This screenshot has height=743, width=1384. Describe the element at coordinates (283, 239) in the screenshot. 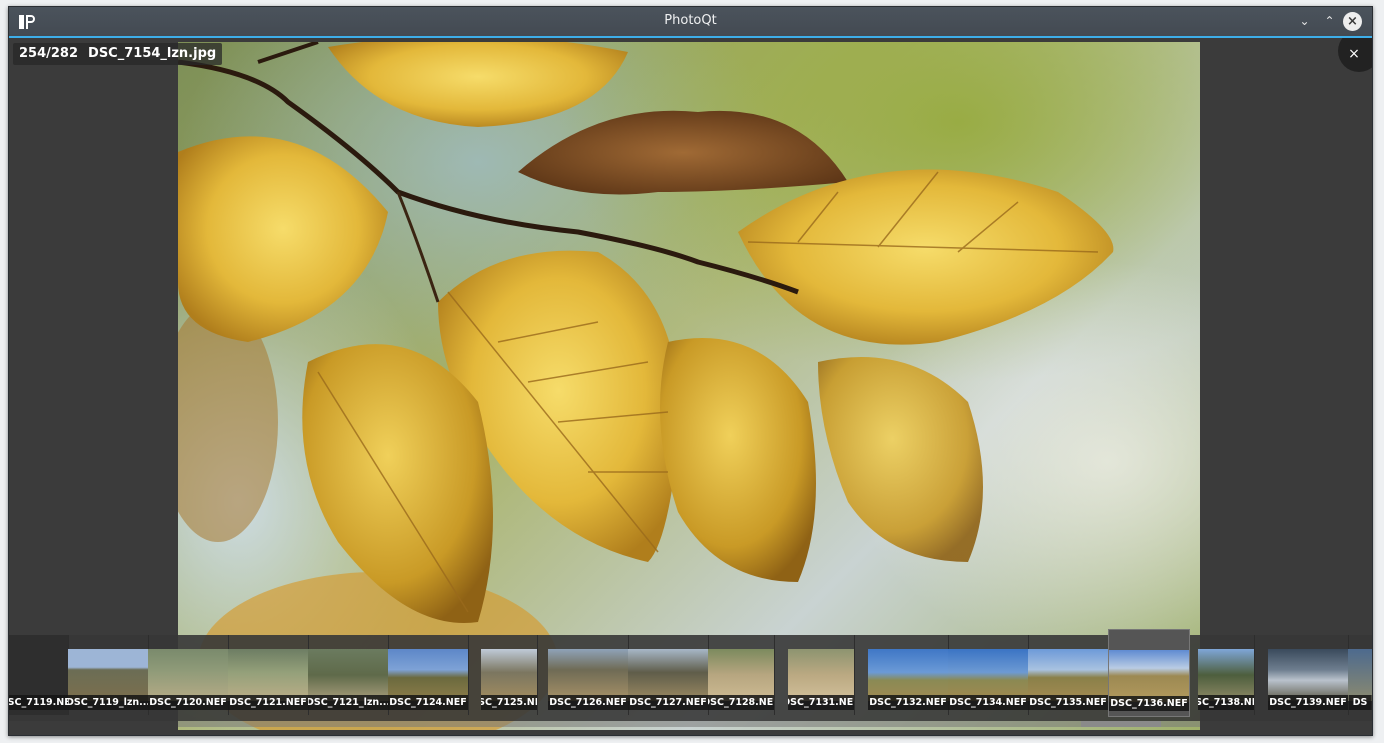

I see `leaf-upper-left` at that location.